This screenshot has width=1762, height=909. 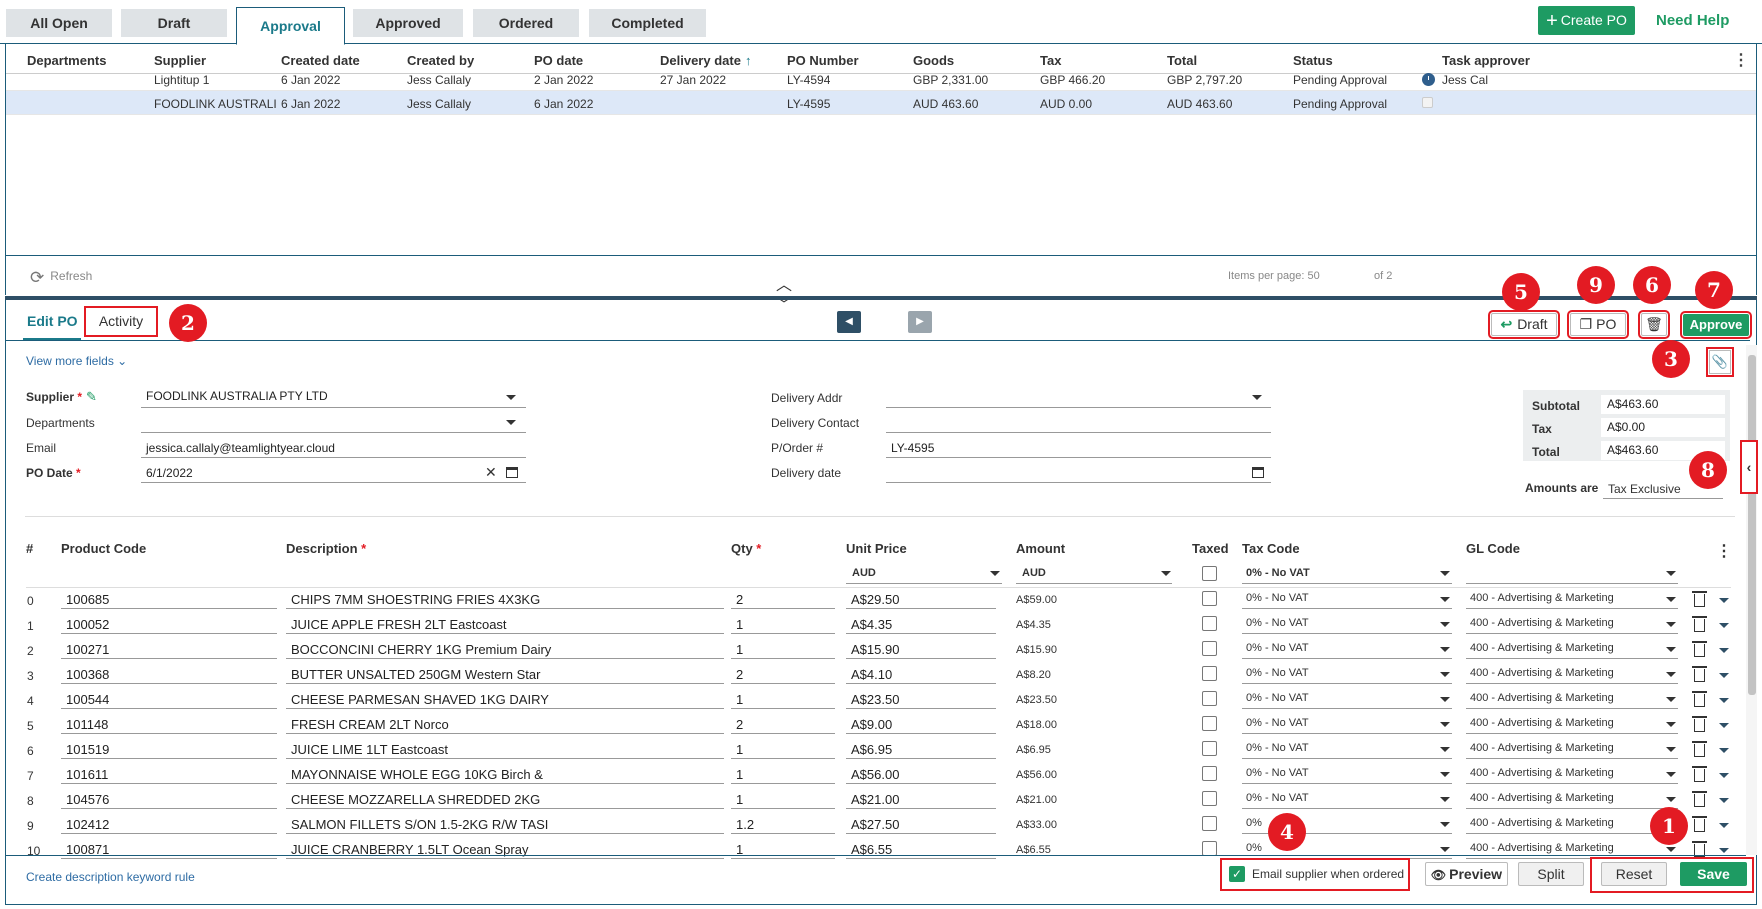 I want to click on sort-ascending-icon: ↑, so click(x=748, y=60).